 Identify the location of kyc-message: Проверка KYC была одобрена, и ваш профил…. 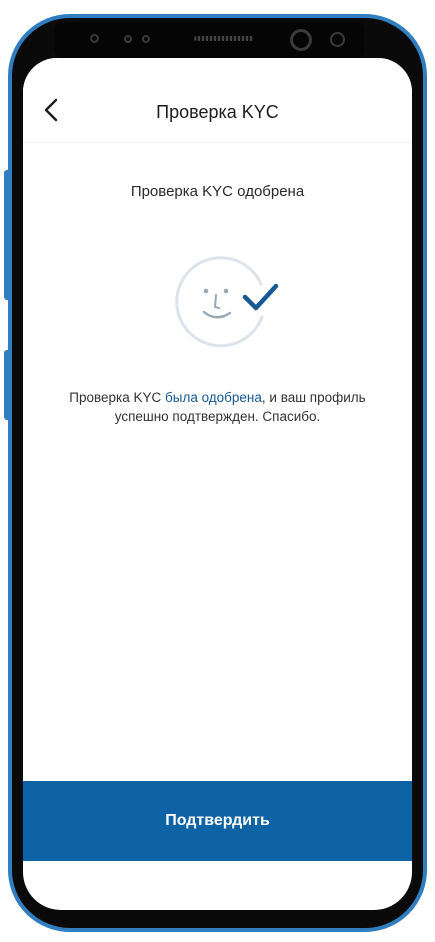
(217, 407).